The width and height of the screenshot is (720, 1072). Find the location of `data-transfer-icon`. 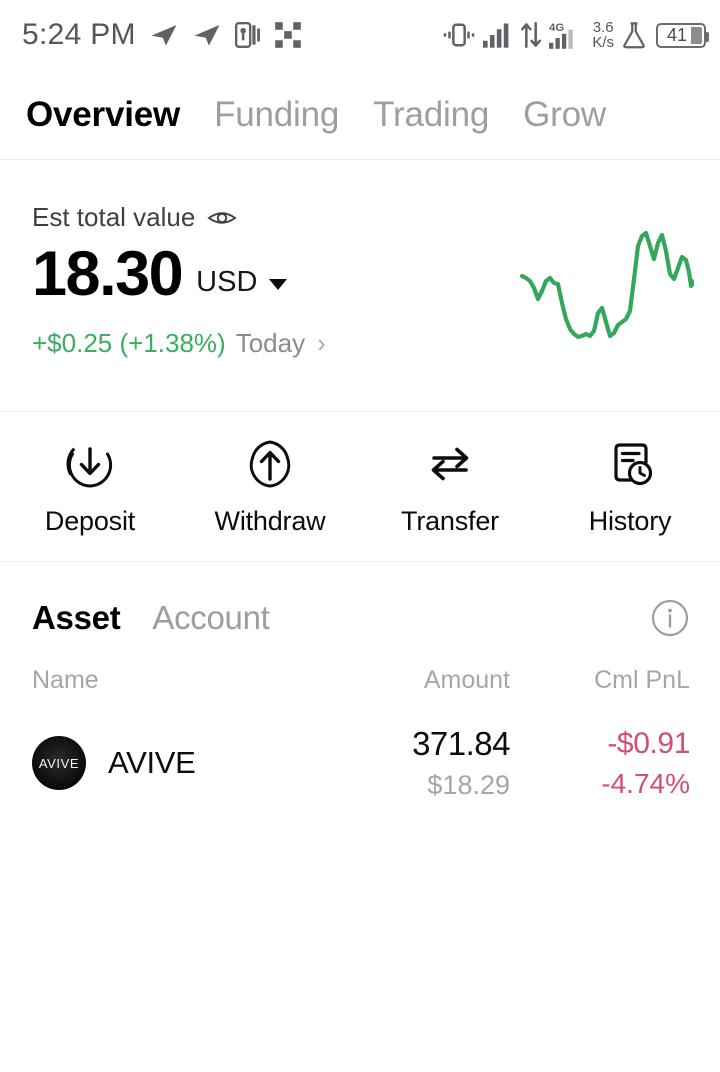

data-transfer-icon is located at coordinates (531, 35).